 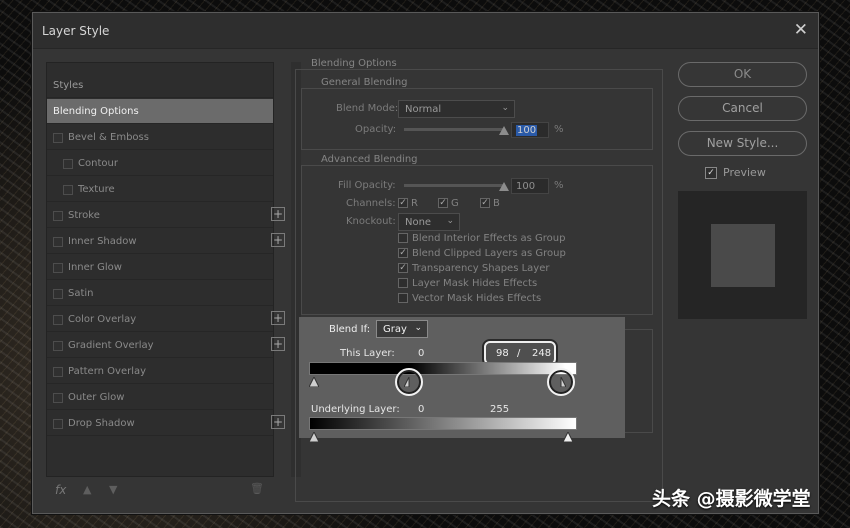 What do you see at coordinates (395, 329) in the screenshot?
I see `blend-if-value: Gray` at bounding box center [395, 329].